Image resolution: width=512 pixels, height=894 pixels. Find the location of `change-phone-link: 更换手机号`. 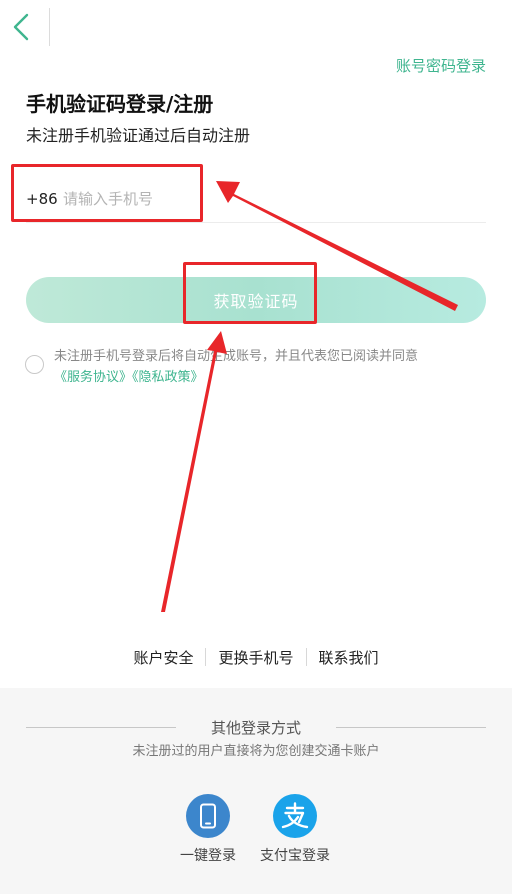

change-phone-link: 更换手机号 is located at coordinates (255, 657).